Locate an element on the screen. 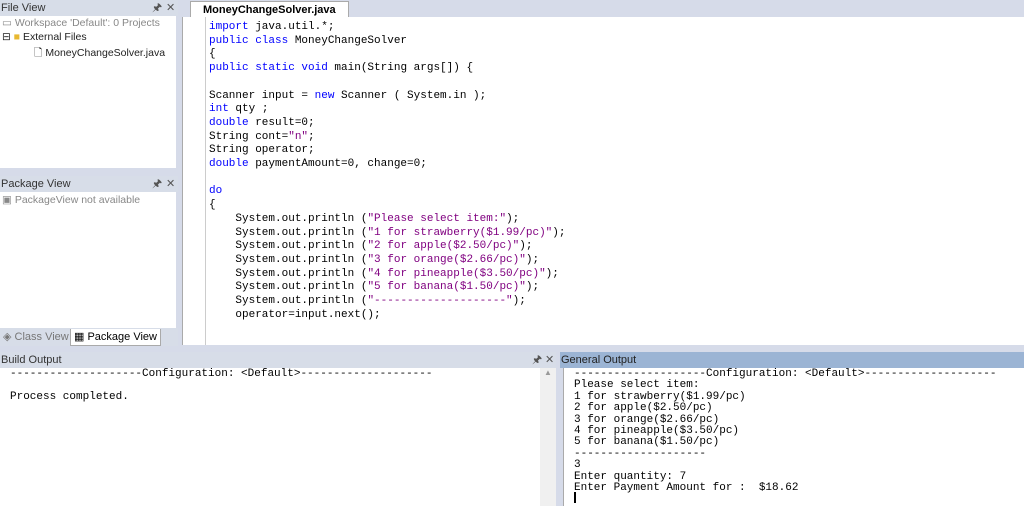  code-token: String operator; is located at coordinates (262, 150).